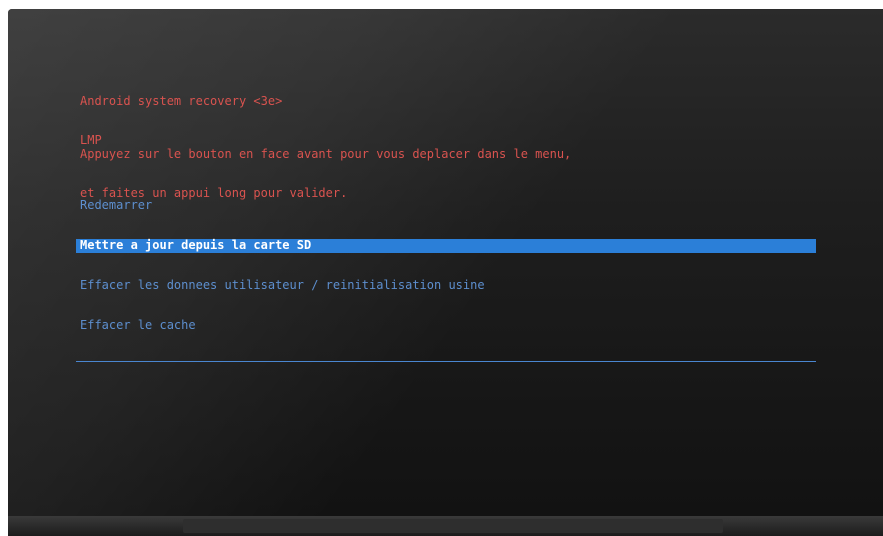 Image resolution: width=883 pixels, height=536 pixels. What do you see at coordinates (453, 526) in the screenshot?
I see `bezel-strip` at bounding box center [453, 526].